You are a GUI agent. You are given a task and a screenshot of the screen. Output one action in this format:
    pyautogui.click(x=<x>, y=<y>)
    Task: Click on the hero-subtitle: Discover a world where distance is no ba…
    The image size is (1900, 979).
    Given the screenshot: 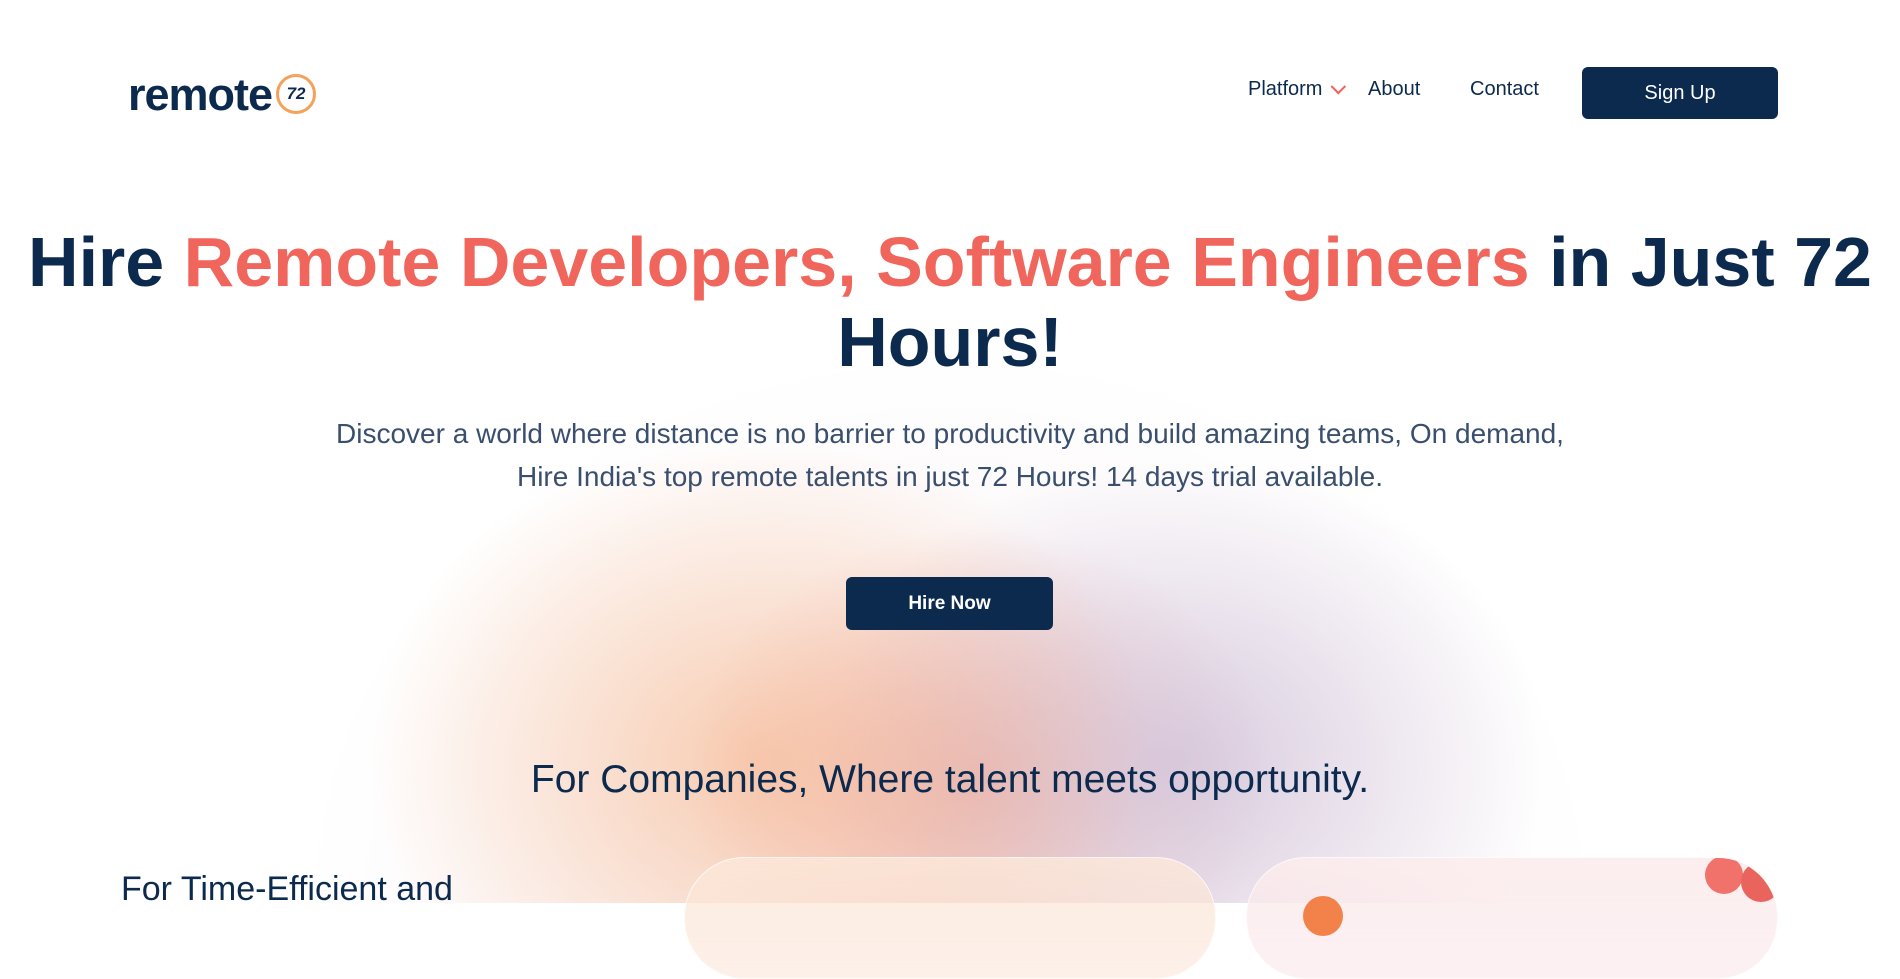 What is the action you would take?
    pyautogui.click(x=950, y=455)
    